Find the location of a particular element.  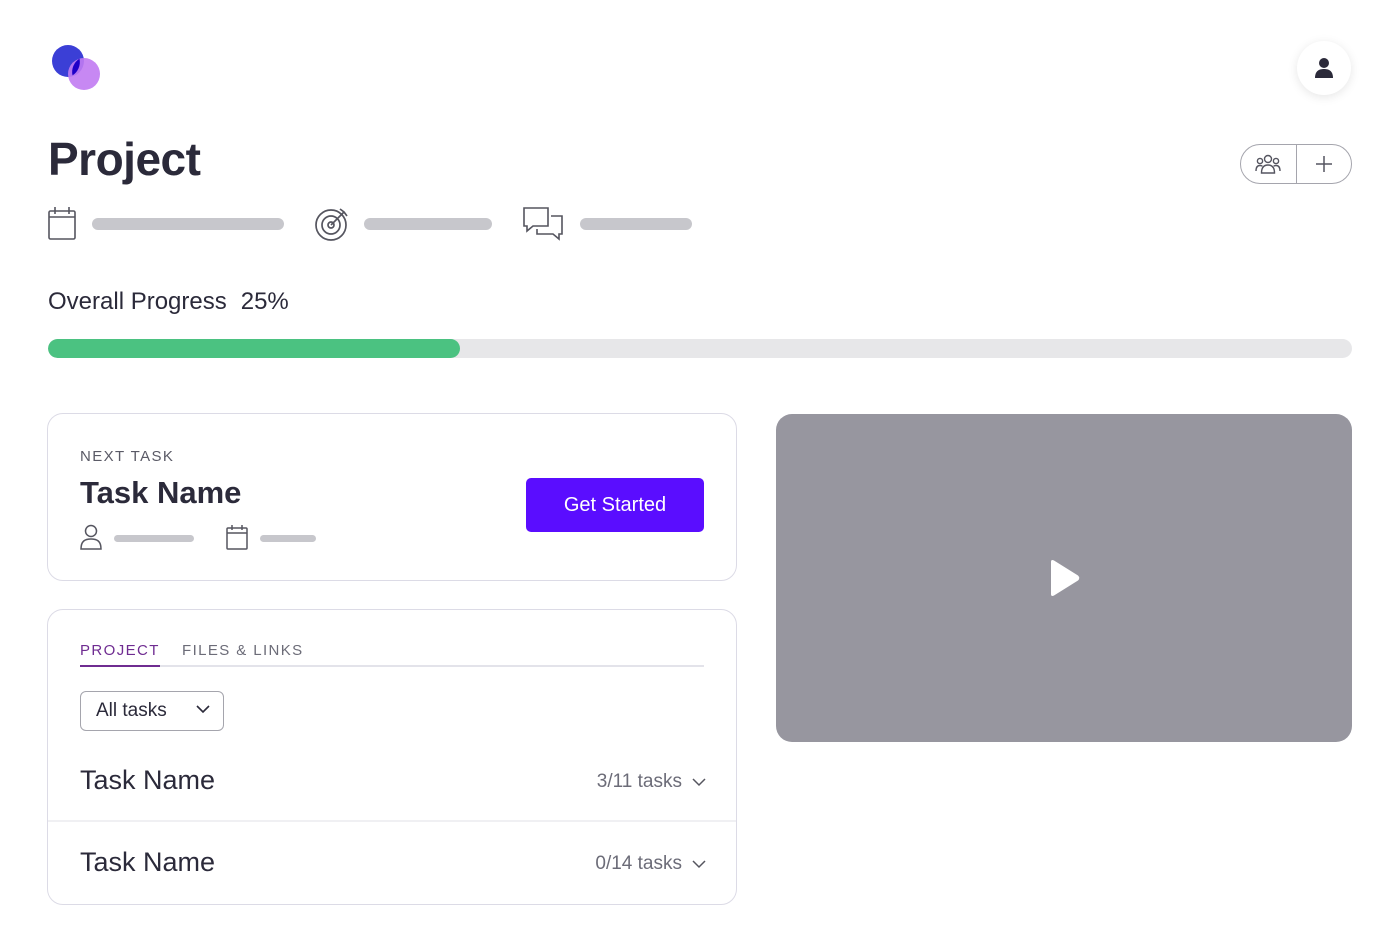

user-icon is located at coordinates (1324, 68).